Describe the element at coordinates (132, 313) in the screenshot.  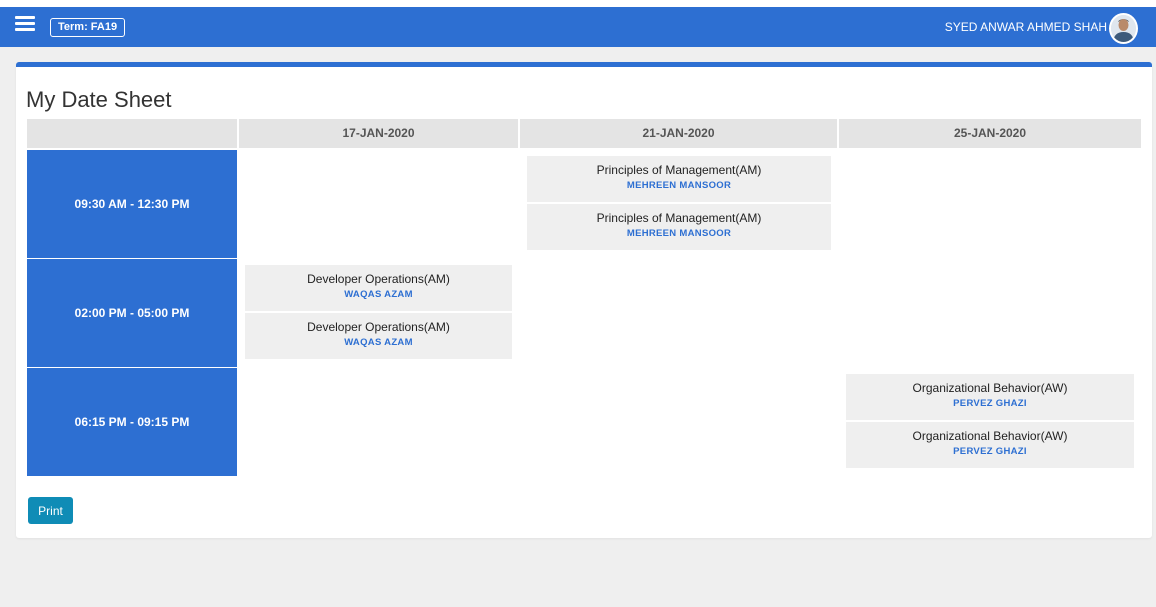
I see `time-slot-cell: 02:00 PM - 05:00 PM` at that location.